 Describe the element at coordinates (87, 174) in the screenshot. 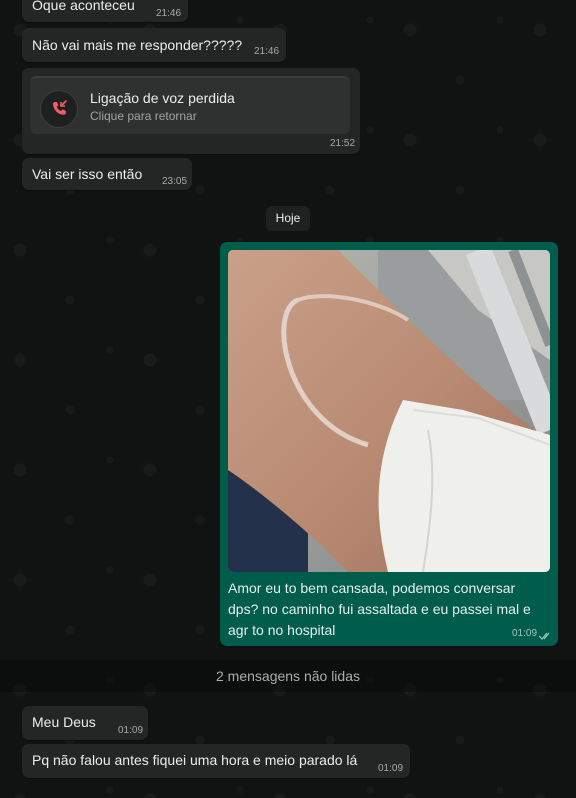

I see `message-text: Vai ser isso então` at that location.